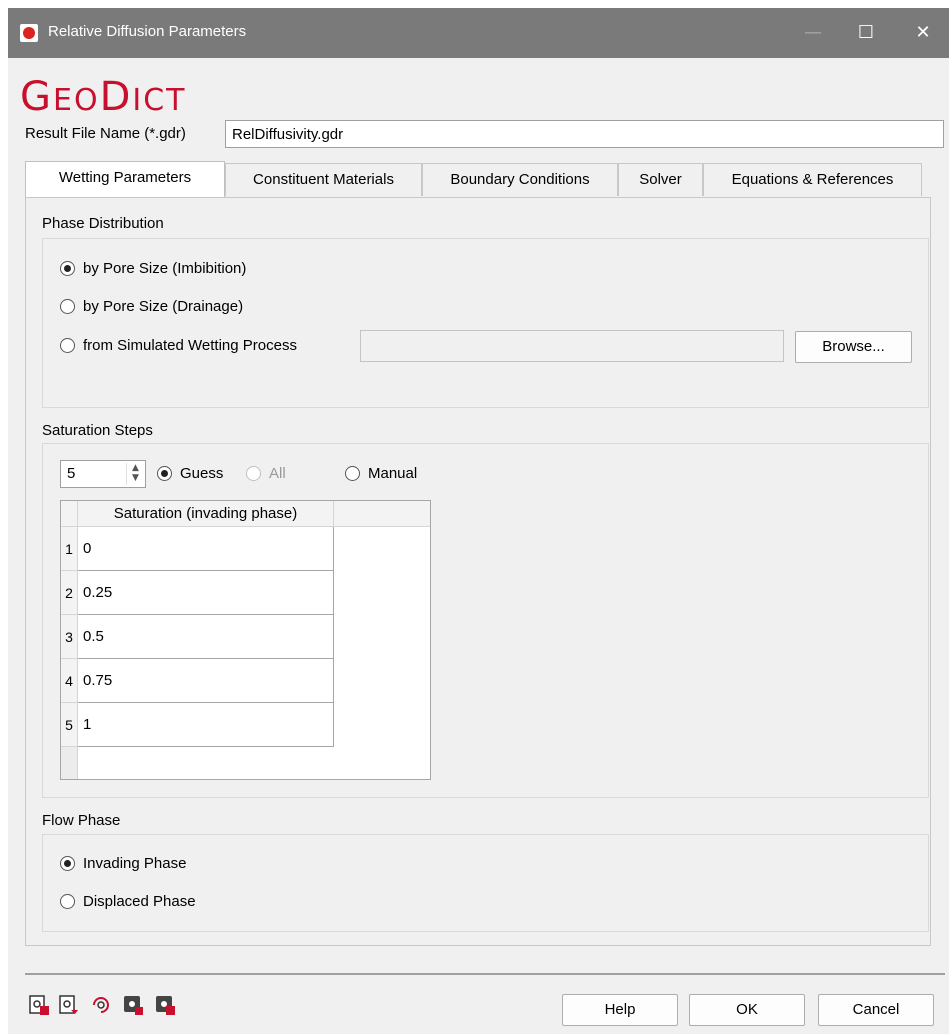 The image size is (949, 1034). Describe the element at coordinates (520, 179) in the screenshot. I see `tab-boundary-conditions: Boundary Conditions` at that location.